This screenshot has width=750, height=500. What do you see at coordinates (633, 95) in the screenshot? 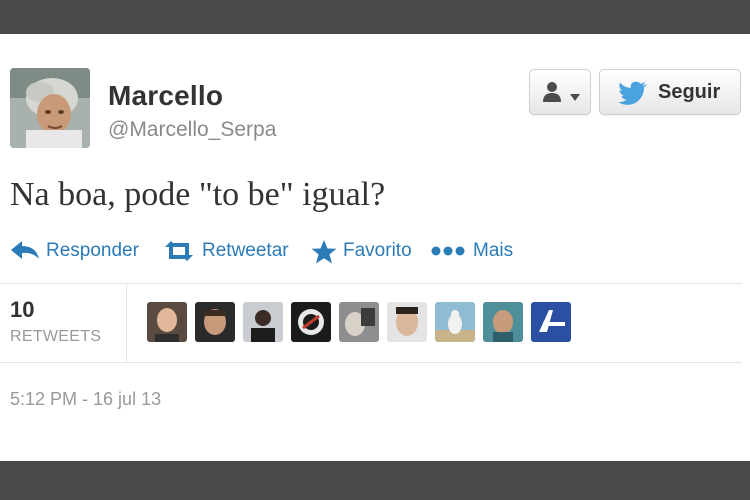
I see `twitter-bird-icon` at bounding box center [633, 95].